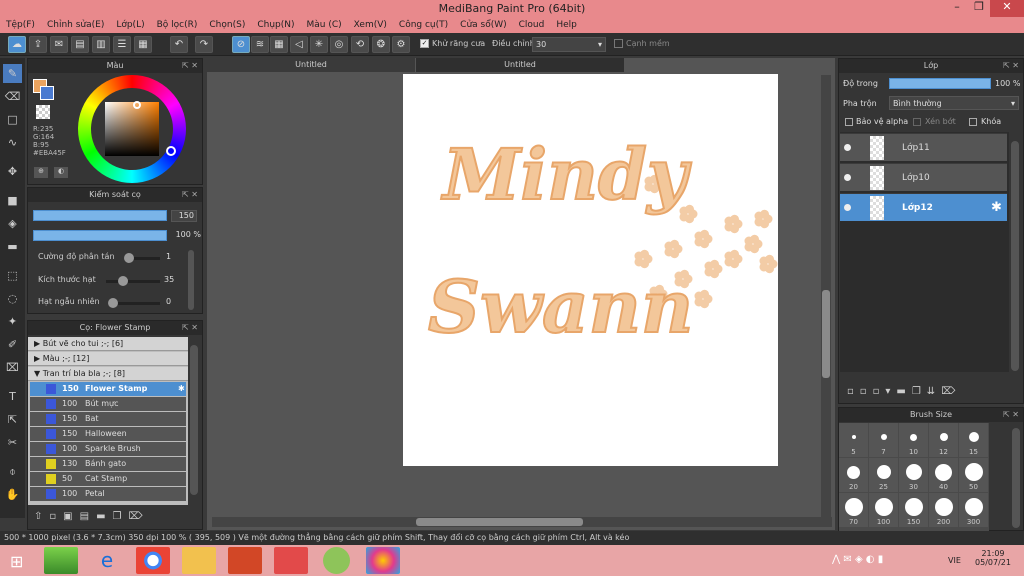 The height and width of the screenshot is (576, 1024). I want to click on grid-icon: ▦, so click(143, 44).